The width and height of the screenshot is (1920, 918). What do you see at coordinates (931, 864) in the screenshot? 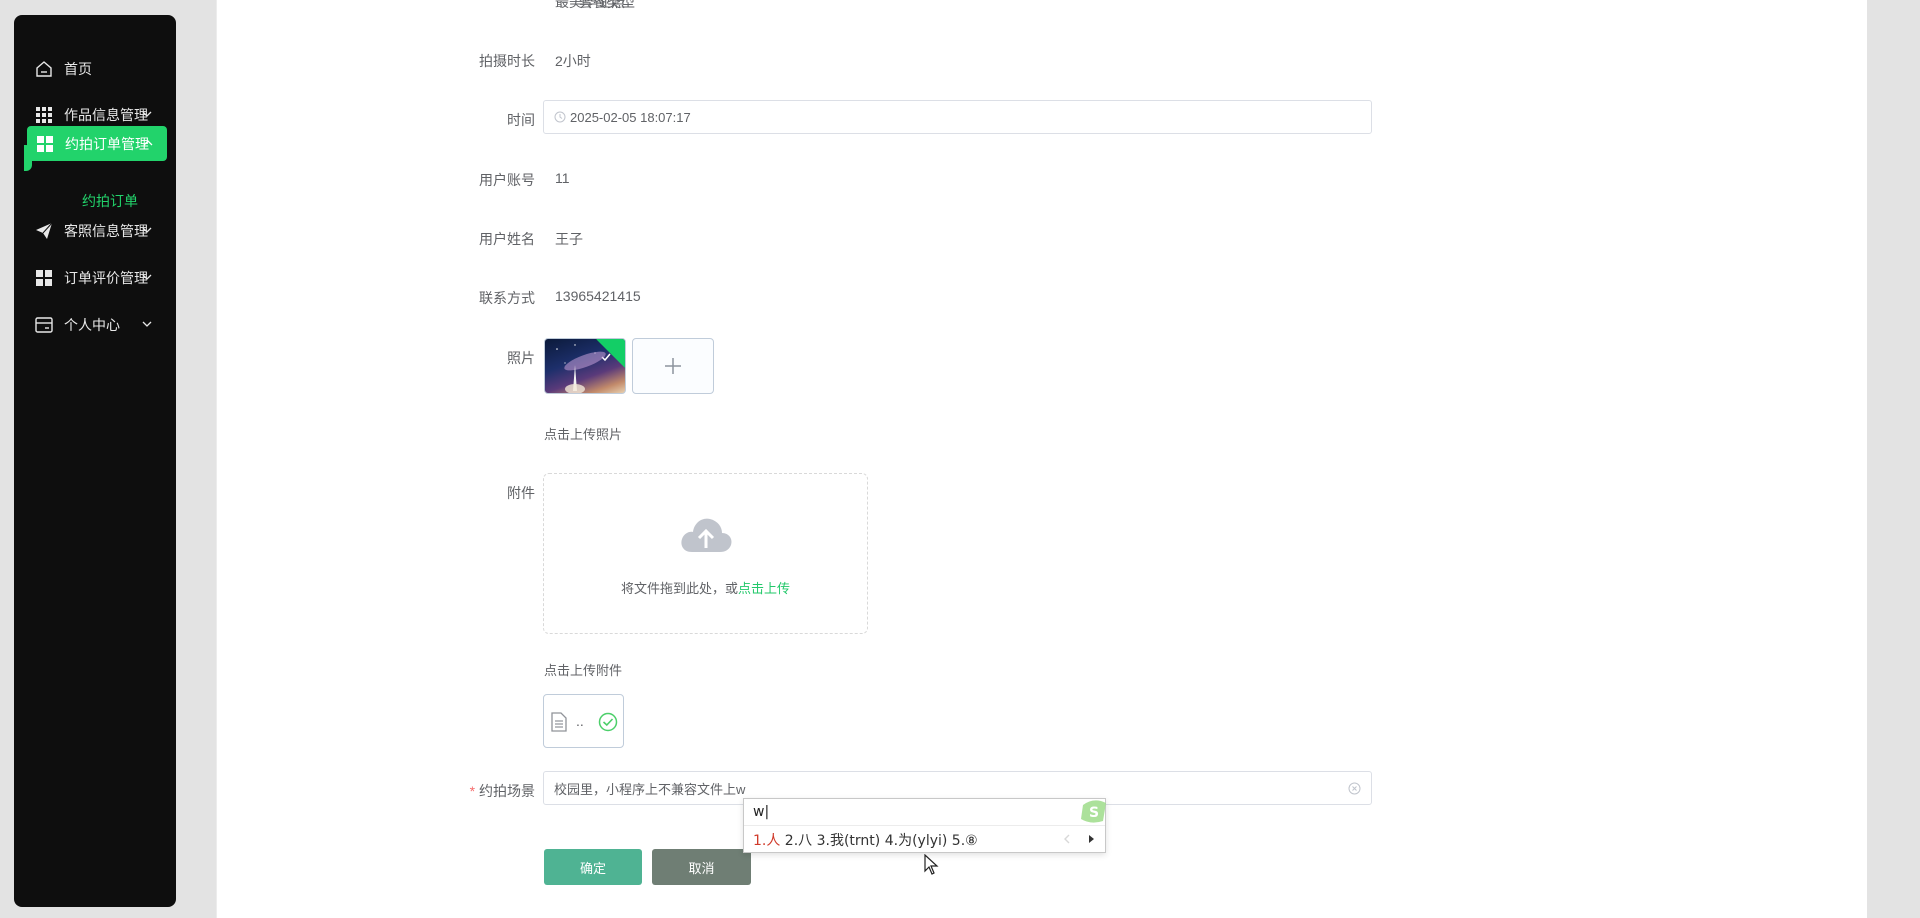
I see `mouse-cursor-icon` at bounding box center [931, 864].